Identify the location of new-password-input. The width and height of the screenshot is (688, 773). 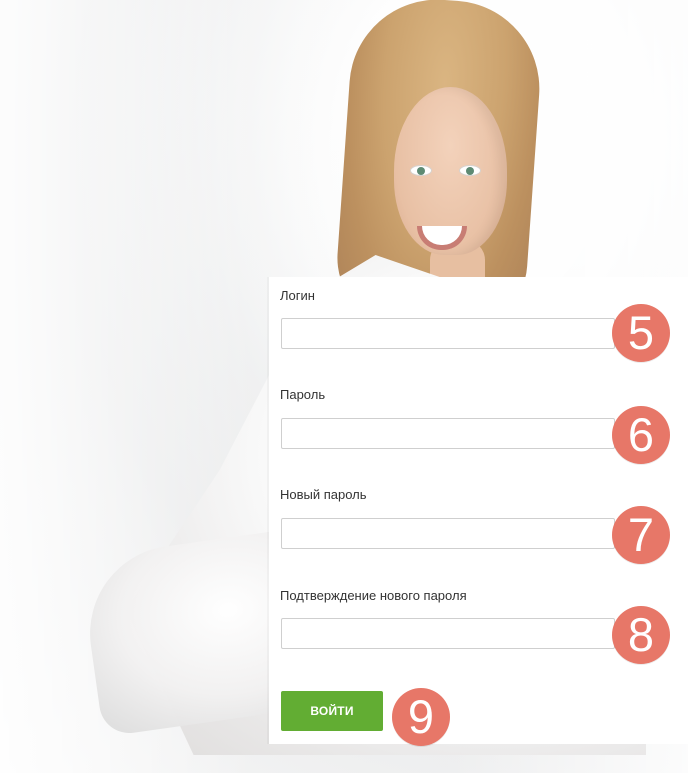
(448, 533).